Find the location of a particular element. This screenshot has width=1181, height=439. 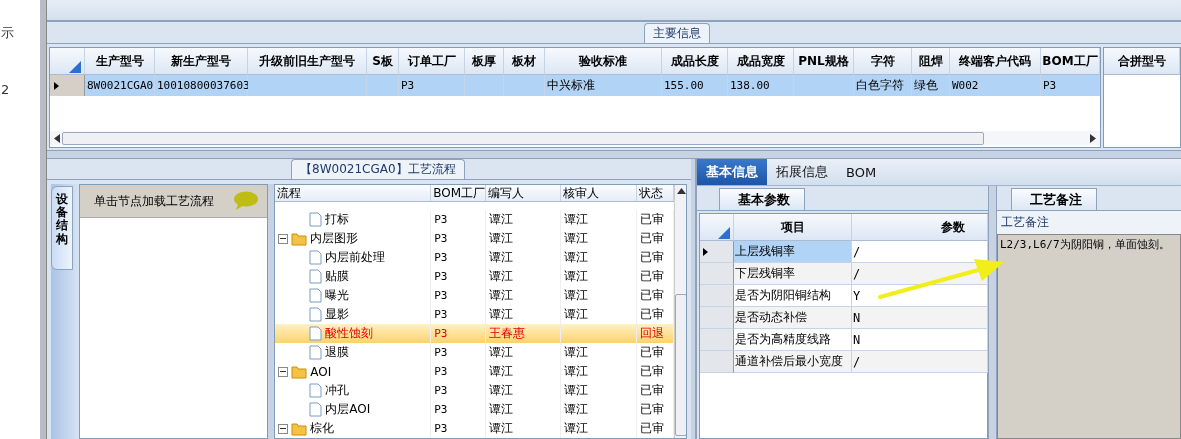

column-header: 流程 is located at coordinates (353, 193).